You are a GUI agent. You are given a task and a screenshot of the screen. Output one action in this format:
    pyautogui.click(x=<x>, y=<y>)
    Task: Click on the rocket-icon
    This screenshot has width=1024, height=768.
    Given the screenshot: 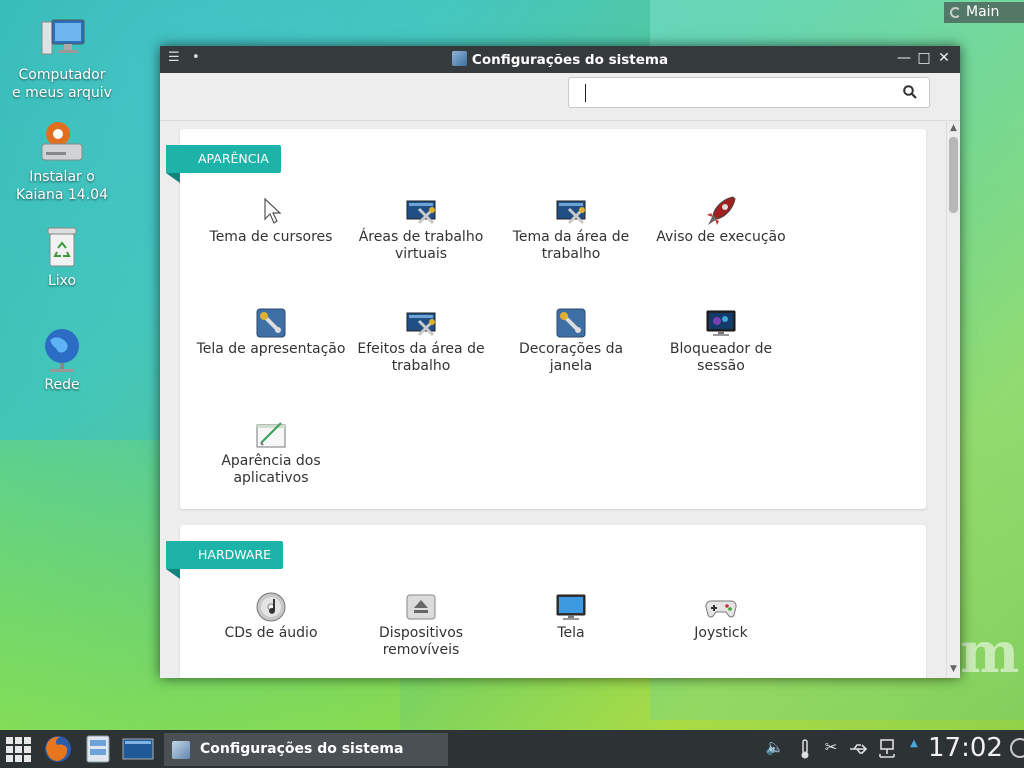 What is the action you would take?
    pyautogui.click(x=721, y=210)
    